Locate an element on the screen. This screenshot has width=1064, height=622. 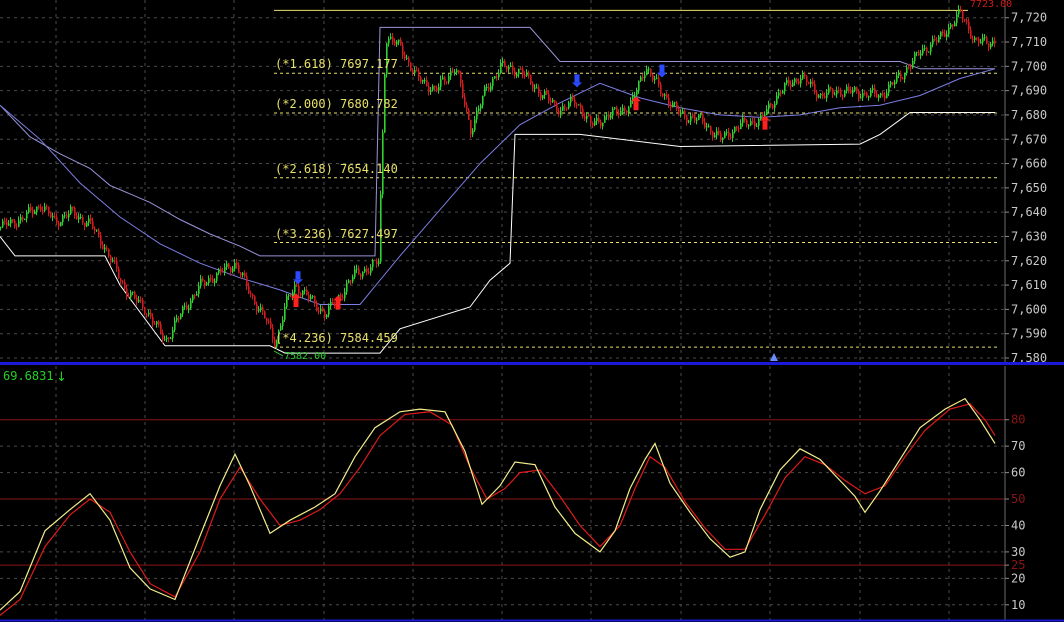
down-arrow-icon: ↓ is located at coordinates (61, 377).